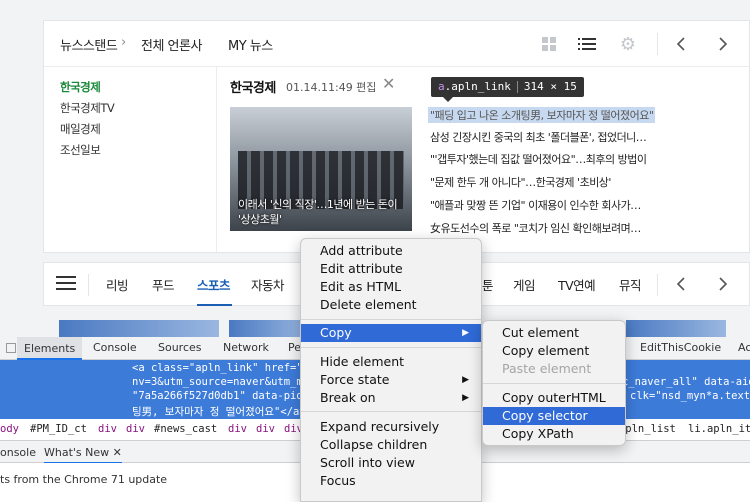 The width and height of the screenshot is (750, 502). I want to click on dock-icon, so click(11, 348).